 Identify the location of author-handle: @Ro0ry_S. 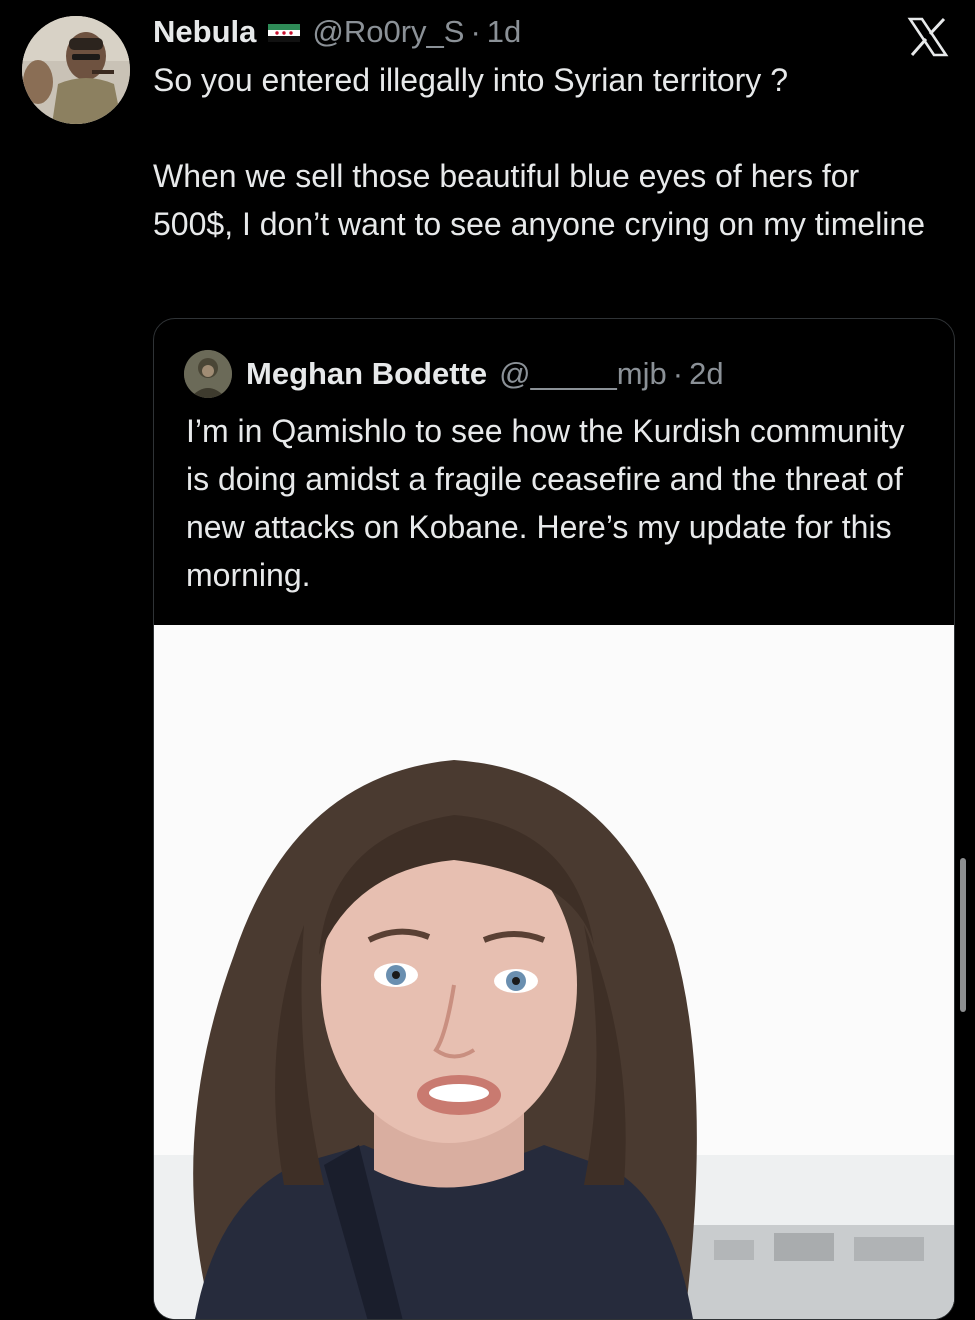
(388, 32).